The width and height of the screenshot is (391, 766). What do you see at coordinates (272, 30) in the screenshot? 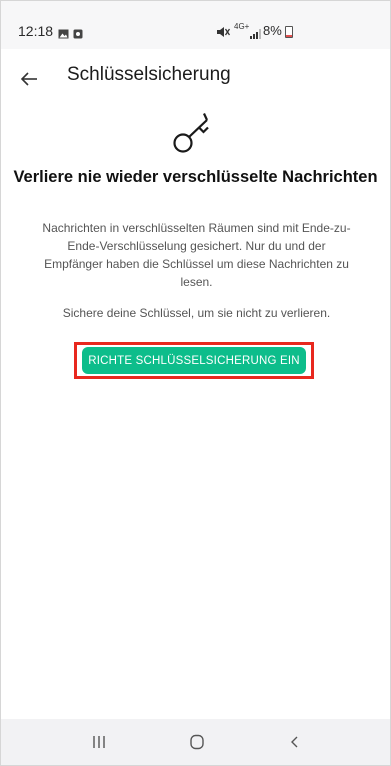
I see `battery-percent: 8%` at bounding box center [272, 30].